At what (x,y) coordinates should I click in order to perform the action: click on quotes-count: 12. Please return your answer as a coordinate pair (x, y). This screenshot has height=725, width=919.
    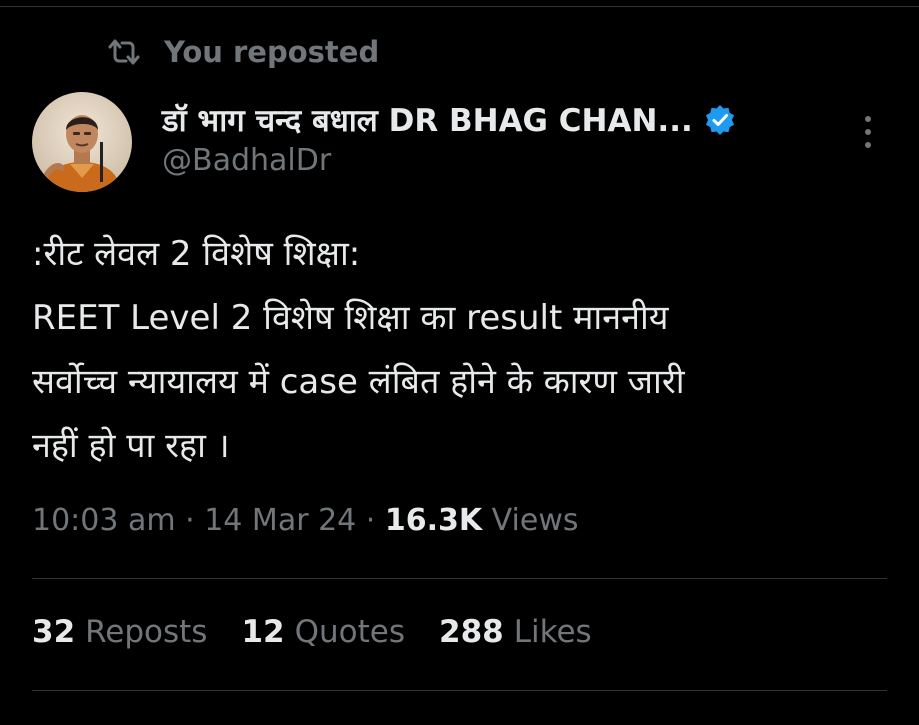
    Looking at the image, I should click on (263, 632).